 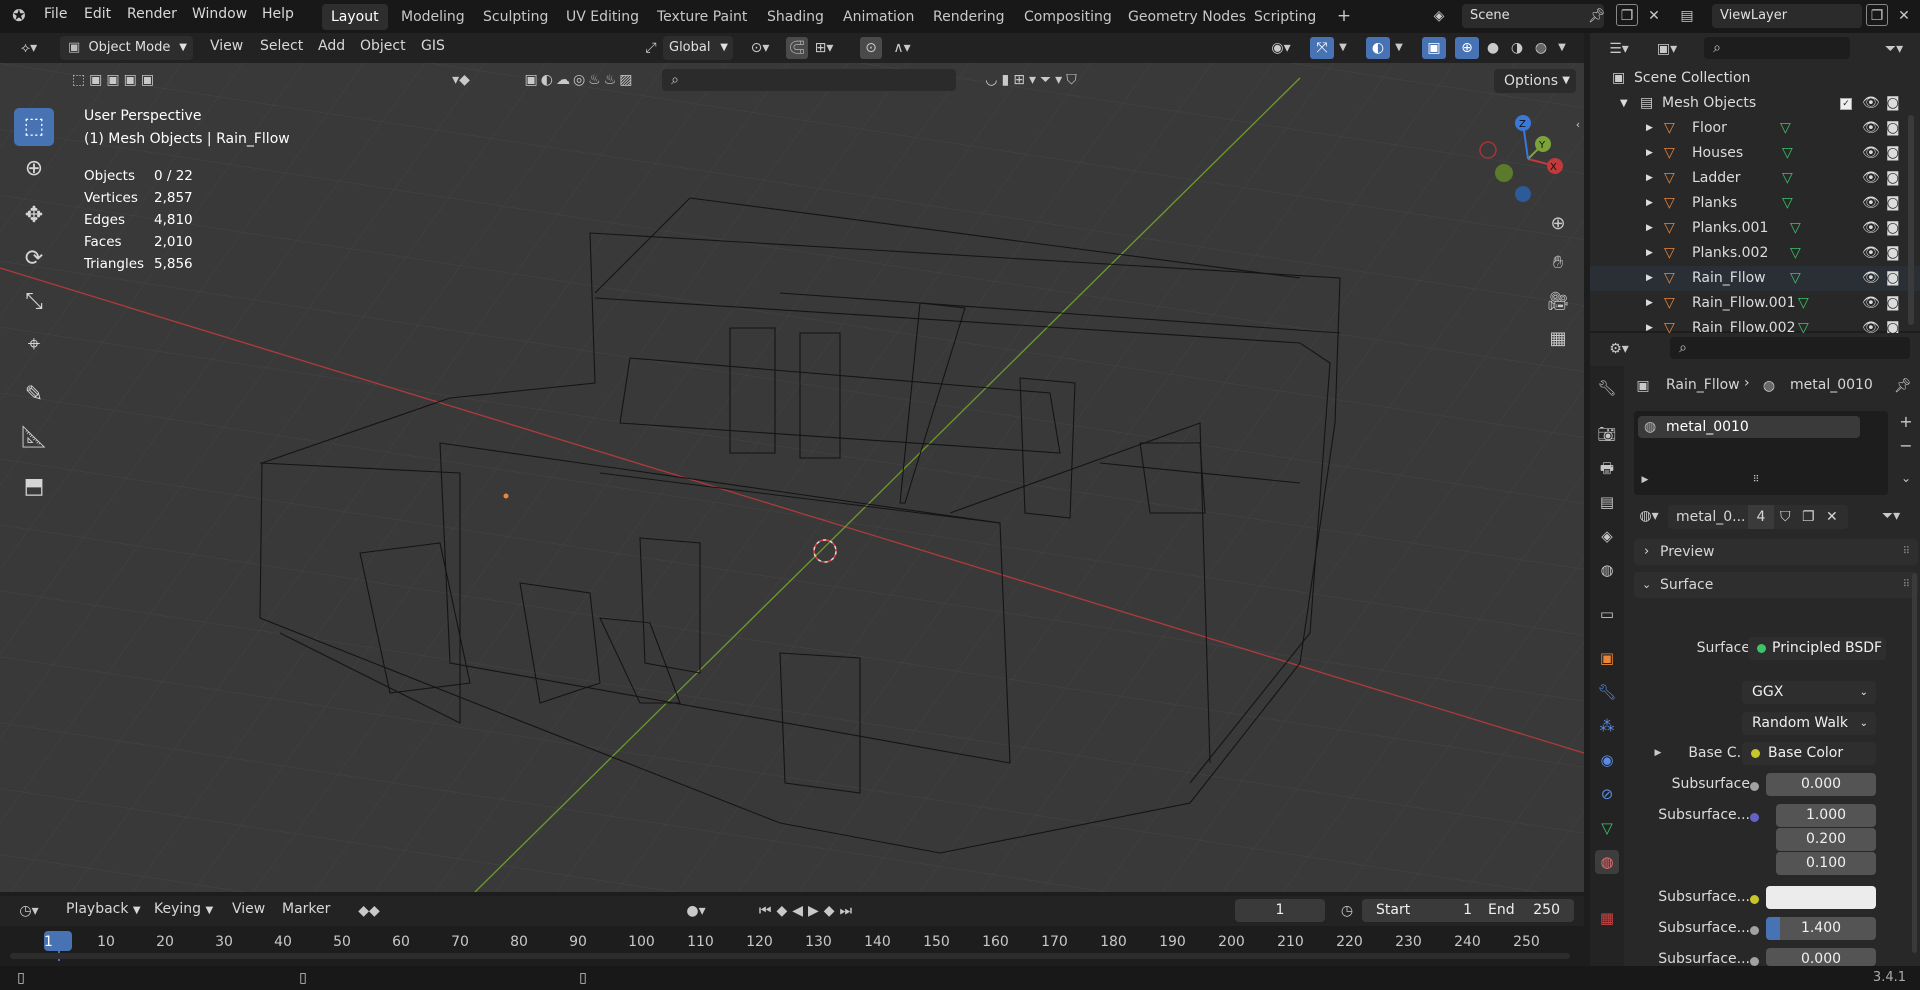 I want to click on properties-editor-icon: ⚙▾, so click(x=1619, y=349).